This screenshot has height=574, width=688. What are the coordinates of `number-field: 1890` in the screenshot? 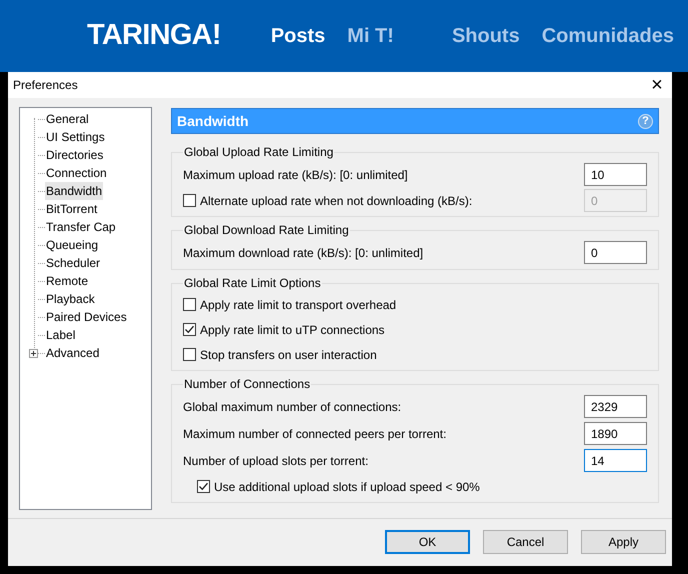 It's located at (615, 433).